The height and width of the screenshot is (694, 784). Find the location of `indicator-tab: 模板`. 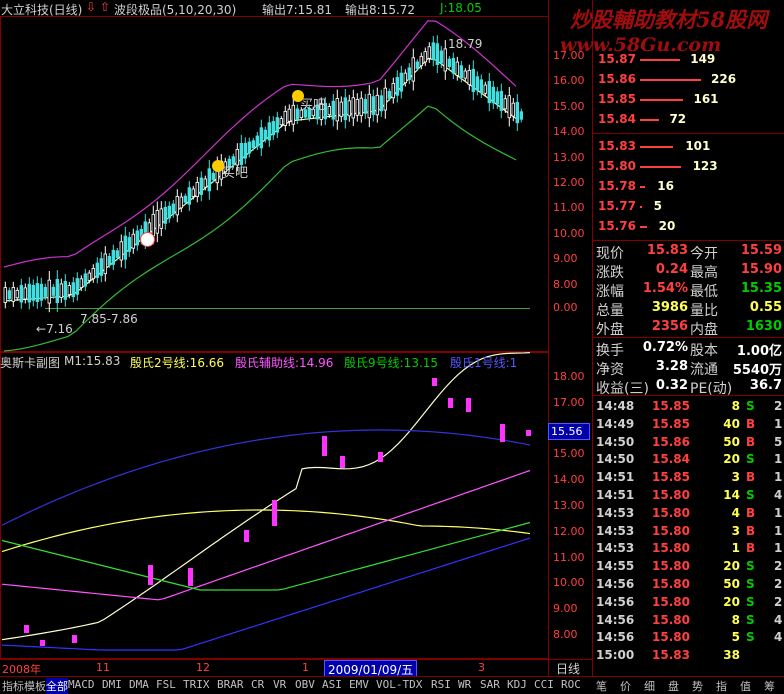

indicator-tab: 模板 is located at coordinates (35, 686).